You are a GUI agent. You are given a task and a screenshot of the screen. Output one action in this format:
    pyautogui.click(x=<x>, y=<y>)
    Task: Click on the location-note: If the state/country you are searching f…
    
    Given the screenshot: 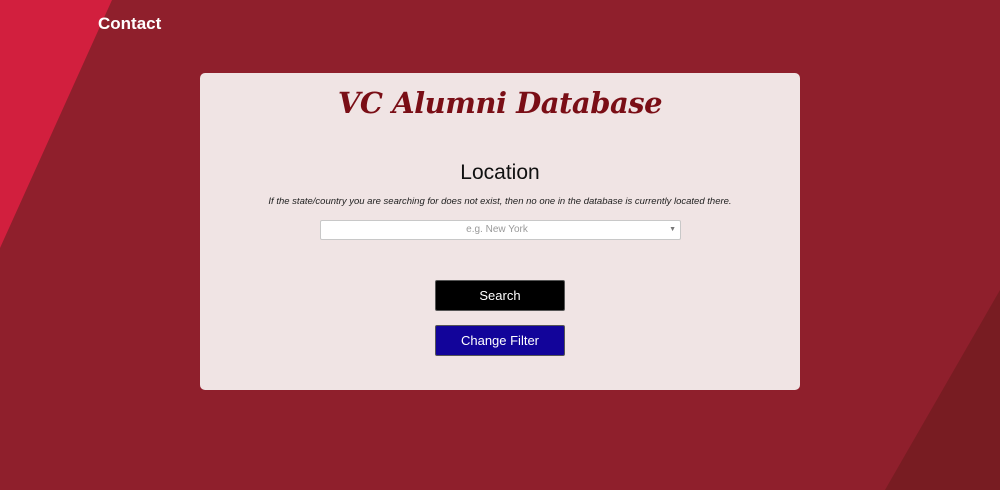 What is the action you would take?
    pyautogui.click(x=500, y=201)
    